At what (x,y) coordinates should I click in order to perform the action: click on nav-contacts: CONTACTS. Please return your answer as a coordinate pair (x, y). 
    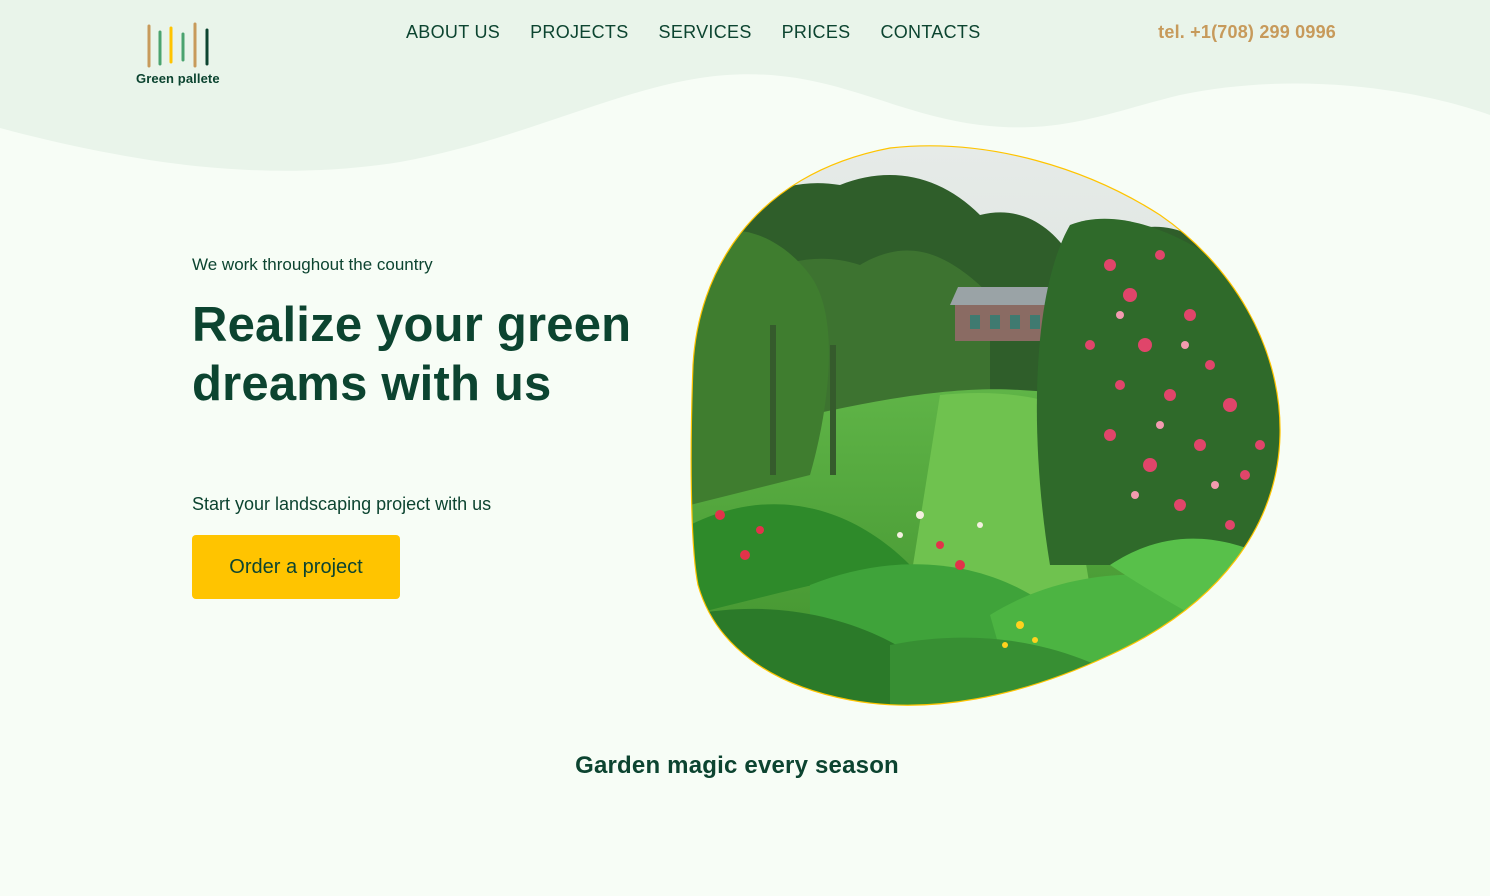
    Looking at the image, I should click on (930, 32).